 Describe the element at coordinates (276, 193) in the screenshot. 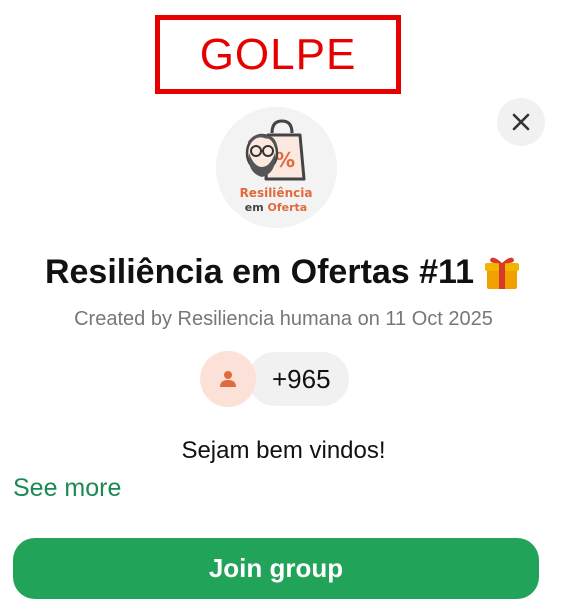

I see `svg-text: Resiliência` at that location.